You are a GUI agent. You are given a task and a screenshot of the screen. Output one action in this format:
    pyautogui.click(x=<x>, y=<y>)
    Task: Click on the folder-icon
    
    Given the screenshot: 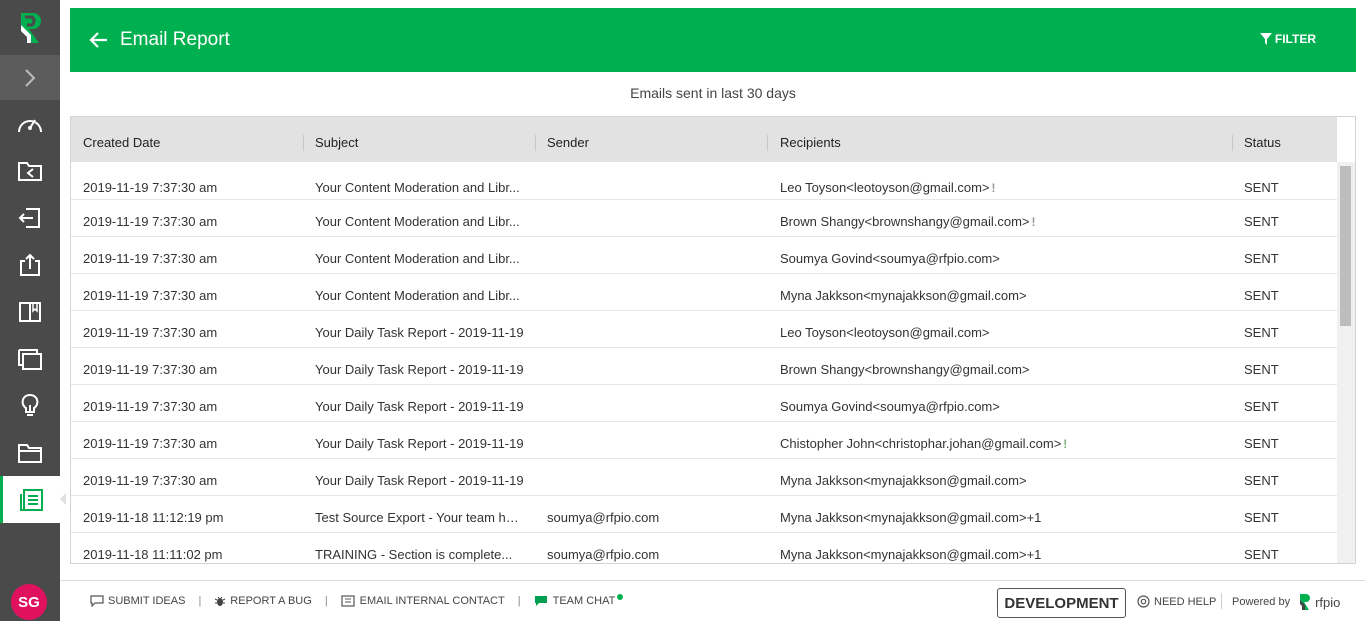 What is the action you would take?
    pyautogui.click(x=30, y=453)
    